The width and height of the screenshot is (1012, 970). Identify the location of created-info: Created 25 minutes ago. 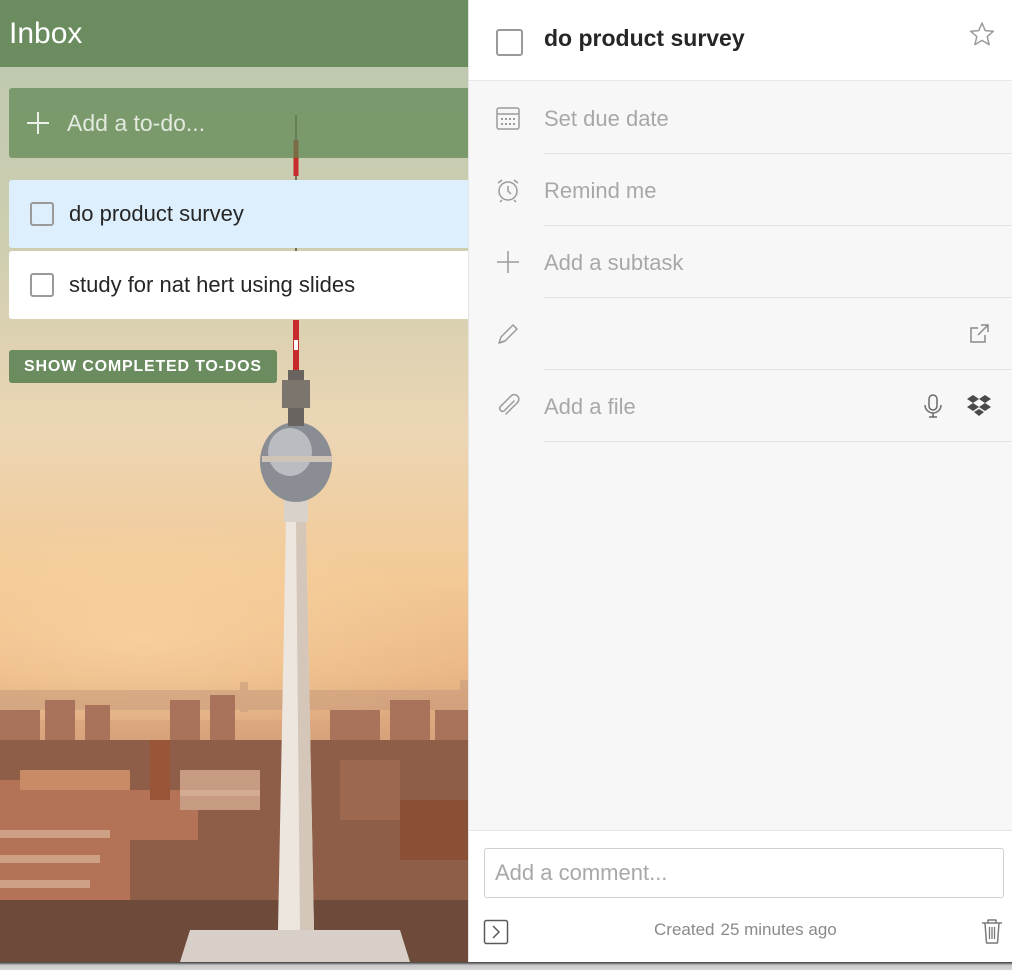
(745, 930).